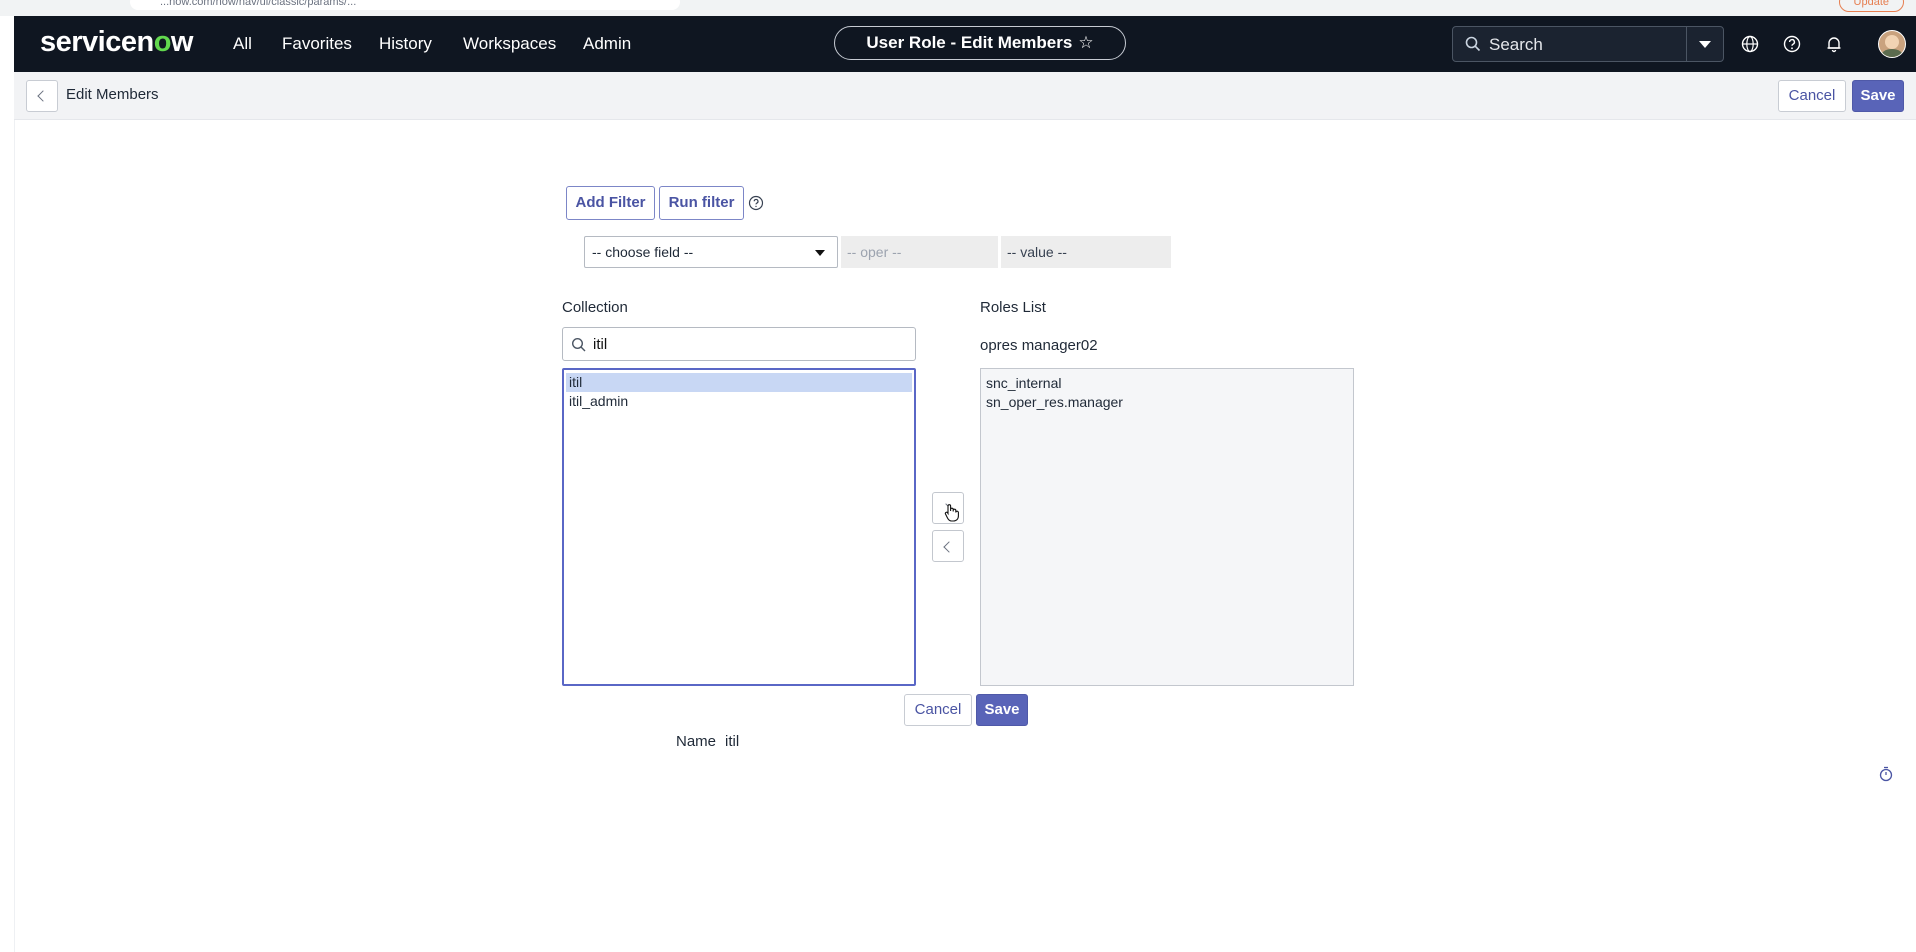 The image size is (1916, 952). Describe the element at coordinates (162, 42) in the screenshot. I see `logo-text-o: o` at that location.